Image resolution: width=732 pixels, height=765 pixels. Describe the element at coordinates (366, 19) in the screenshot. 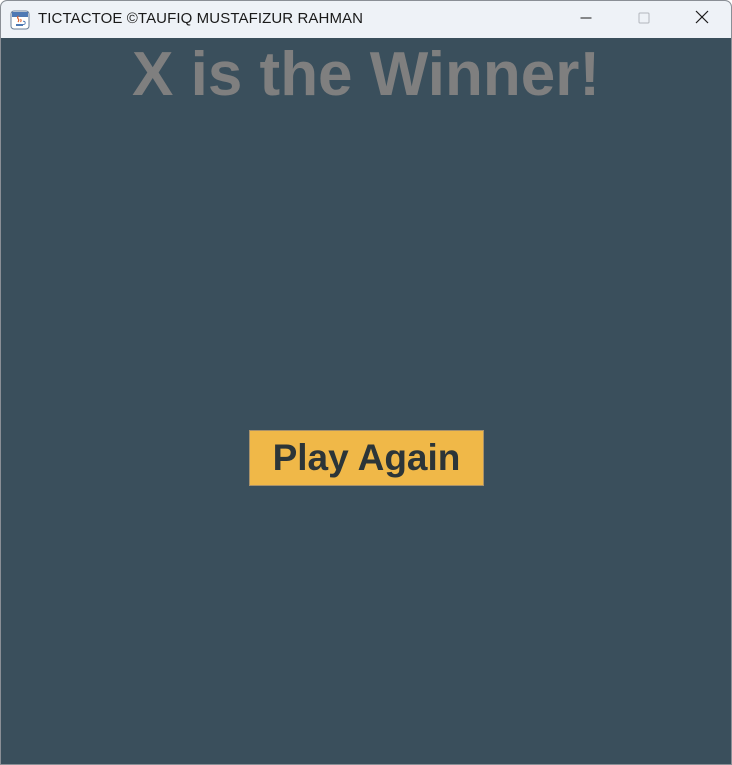

I see `title-bar: TICTACTOE ©TAUFIQ MUSTAFIZUR RAHMAN` at that location.